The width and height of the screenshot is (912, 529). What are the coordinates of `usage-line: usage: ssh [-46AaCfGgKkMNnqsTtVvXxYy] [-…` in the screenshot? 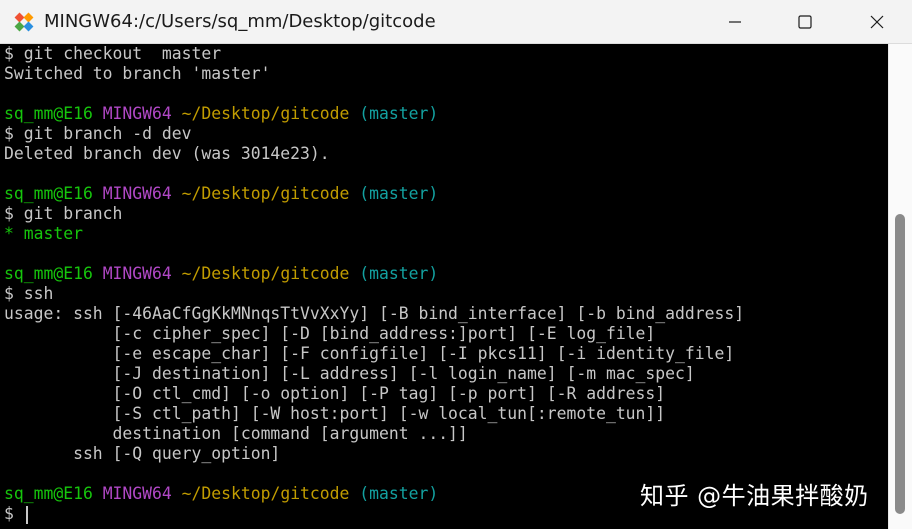 It's located at (374, 313).